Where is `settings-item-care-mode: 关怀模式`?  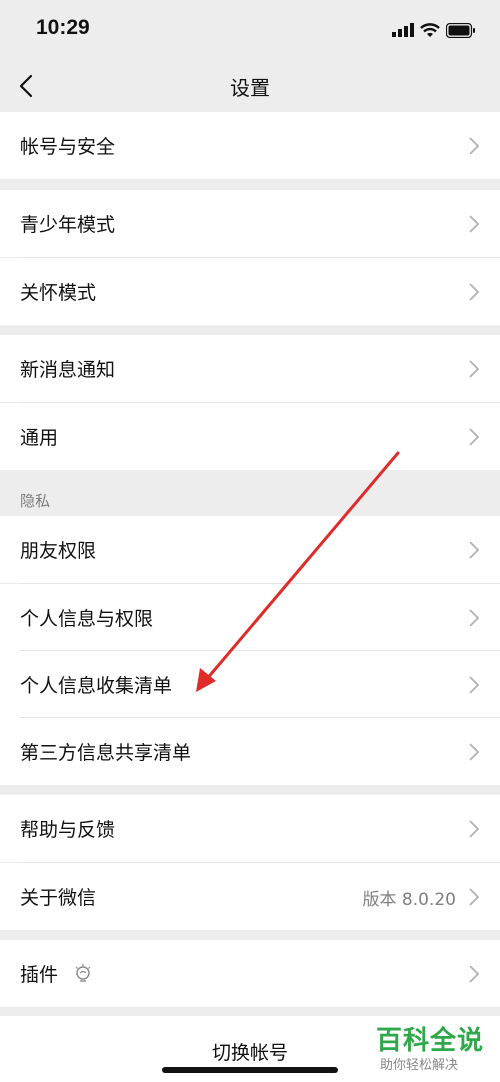
settings-item-care-mode: 关怀模式 is located at coordinates (250, 291).